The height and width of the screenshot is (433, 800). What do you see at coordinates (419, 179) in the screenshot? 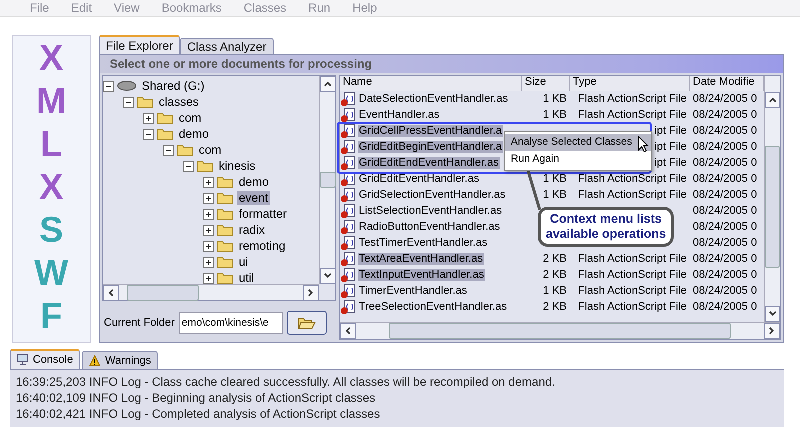
I see `file-name: GridEditEventHandler.as` at bounding box center [419, 179].